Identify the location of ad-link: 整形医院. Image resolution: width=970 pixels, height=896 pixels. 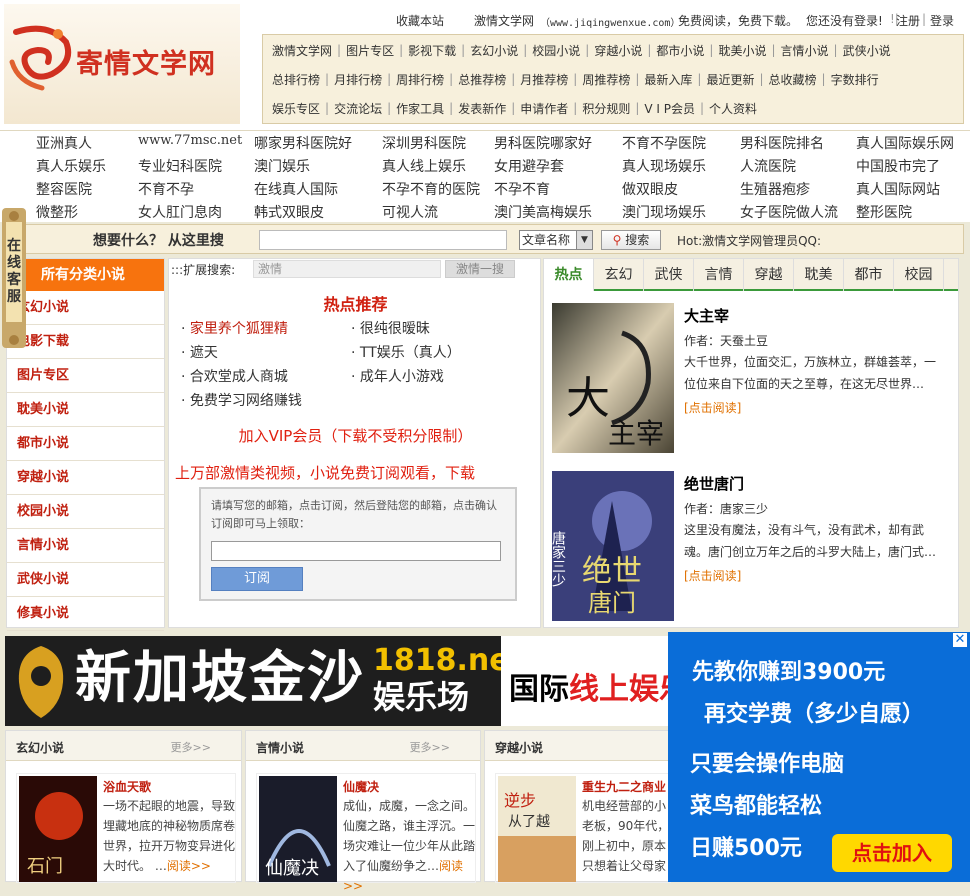
(884, 212).